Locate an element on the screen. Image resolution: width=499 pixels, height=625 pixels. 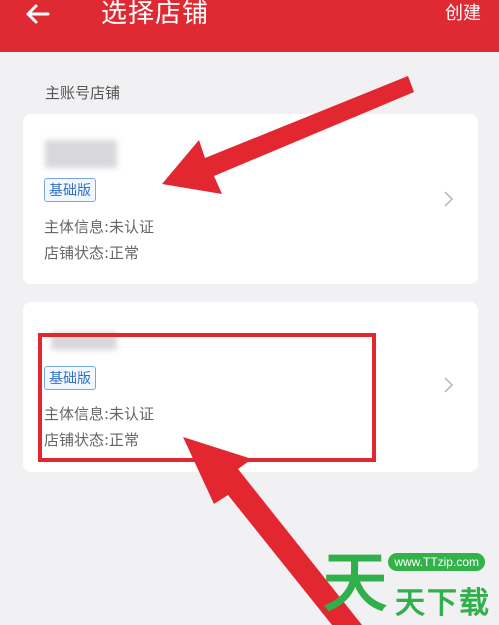
store-status: 店铺状态:正常 is located at coordinates (92, 253).